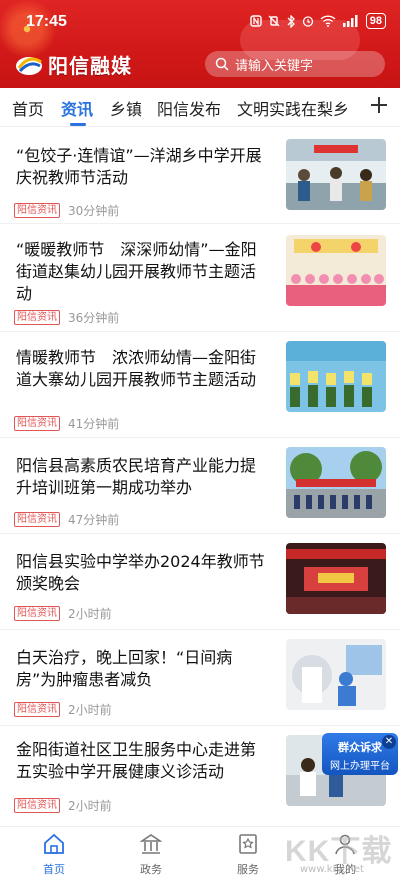 The width and height of the screenshot is (400, 880). I want to click on news-title: 白天治疗，晚上回家！“日间病房”为肿瘤患者减负, so click(124, 668).